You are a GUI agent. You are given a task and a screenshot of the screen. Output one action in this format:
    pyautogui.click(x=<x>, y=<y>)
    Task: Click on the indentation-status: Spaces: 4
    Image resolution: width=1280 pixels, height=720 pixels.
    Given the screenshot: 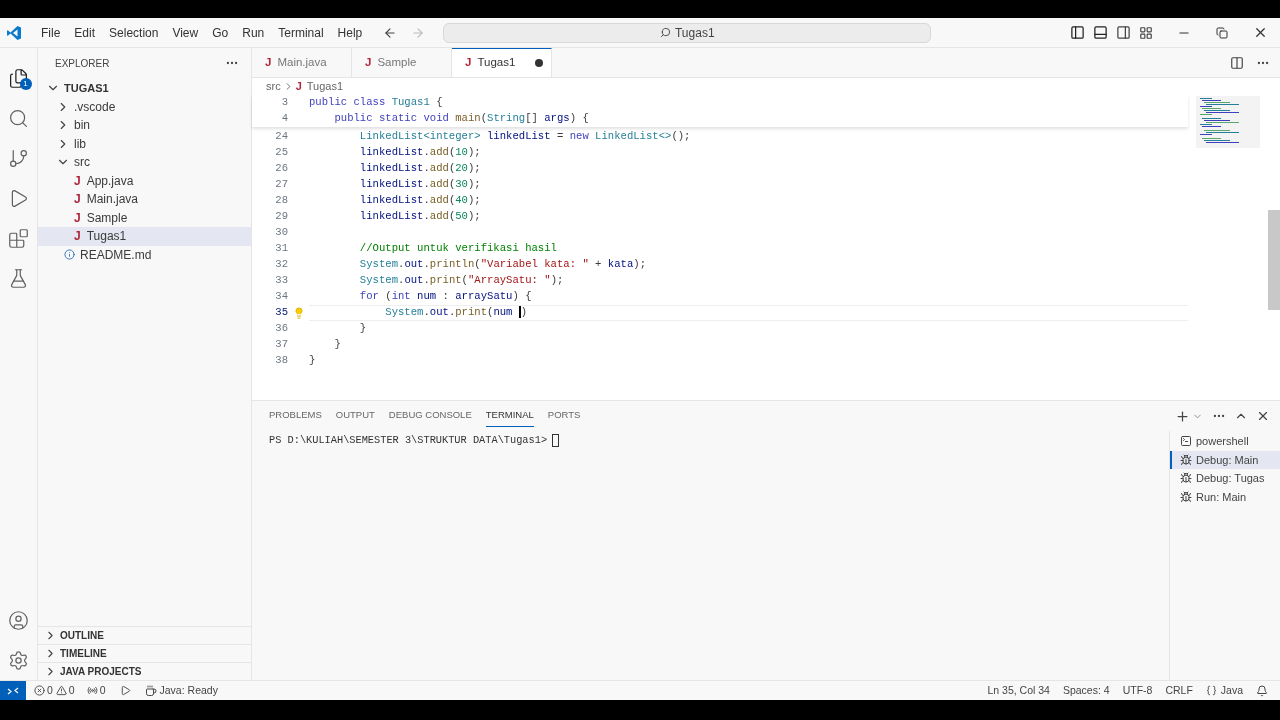 What is the action you would take?
    pyautogui.click(x=1086, y=690)
    